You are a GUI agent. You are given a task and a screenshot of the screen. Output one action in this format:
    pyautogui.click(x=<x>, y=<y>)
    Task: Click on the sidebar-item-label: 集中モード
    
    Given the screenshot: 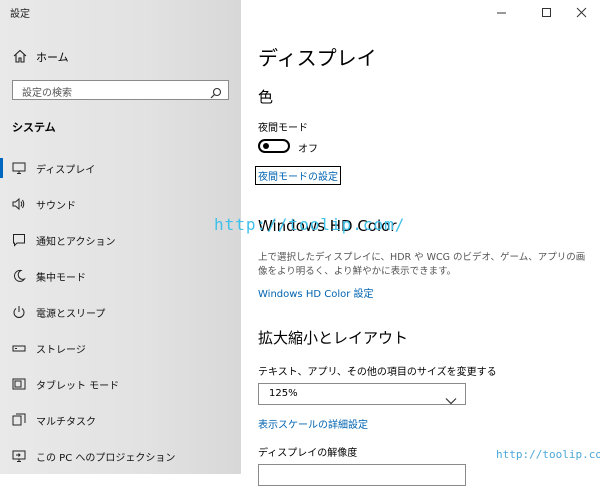 What is the action you would take?
    pyautogui.click(x=61, y=278)
    